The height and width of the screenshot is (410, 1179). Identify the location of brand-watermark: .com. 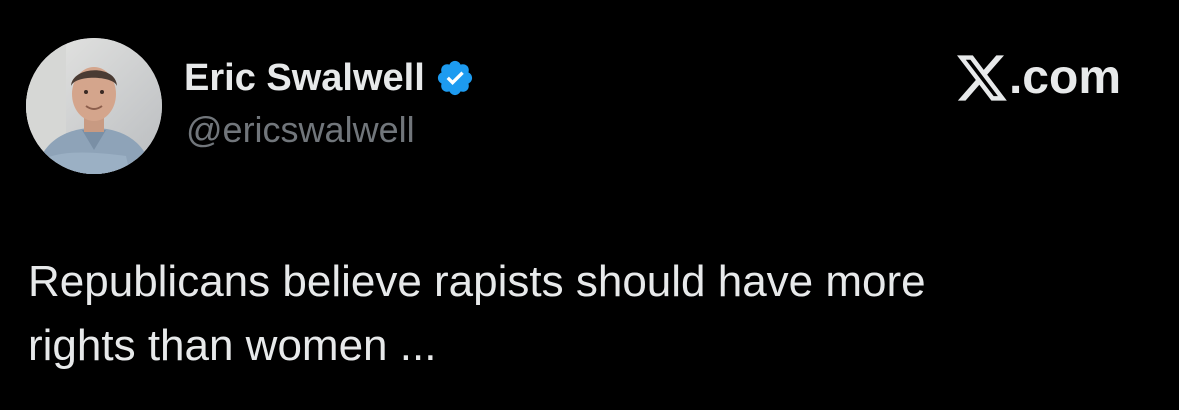
(1038, 77).